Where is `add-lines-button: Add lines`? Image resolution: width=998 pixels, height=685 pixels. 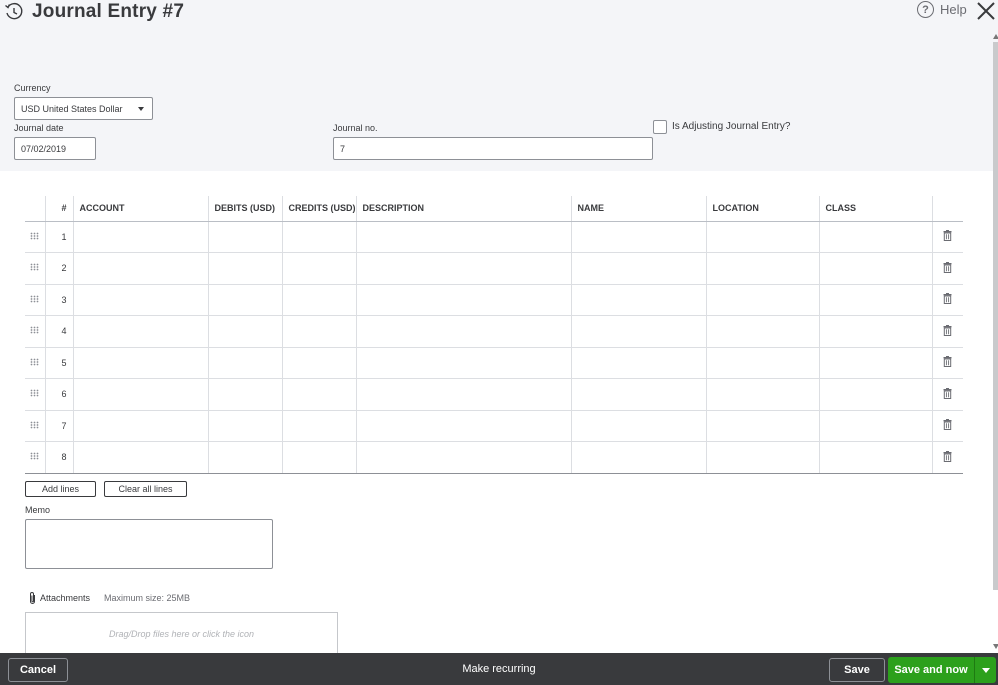 add-lines-button: Add lines is located at coordinates (60, 489).